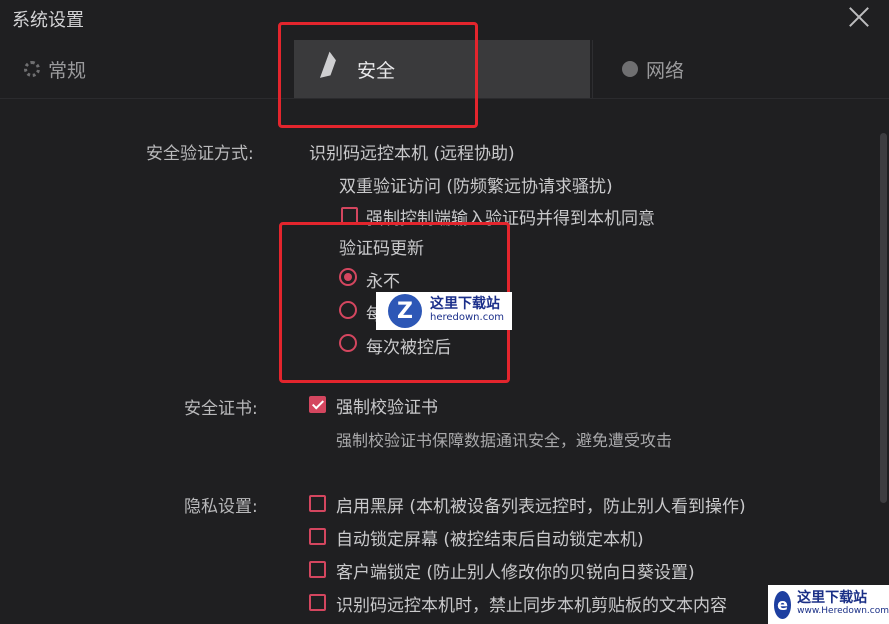 The image size is (889, 624). Describe the element at coordinates (412, 154) in the screenshot. I see `verify-method-value: 识别码远控本机 (远程协助)` at that location.